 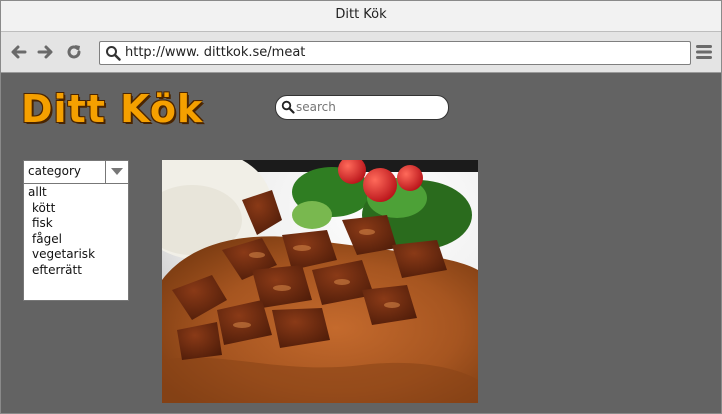 I want to click on category-option-fagel: fågel, so click(x=76, y=240).